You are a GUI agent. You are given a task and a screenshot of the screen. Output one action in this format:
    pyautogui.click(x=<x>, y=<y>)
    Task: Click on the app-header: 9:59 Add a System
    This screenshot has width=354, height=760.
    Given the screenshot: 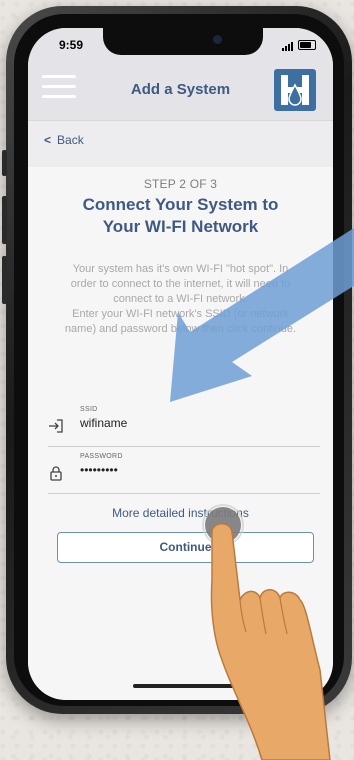 What is the action you would take?
    pyautogui.click(x=180, y=74)
    